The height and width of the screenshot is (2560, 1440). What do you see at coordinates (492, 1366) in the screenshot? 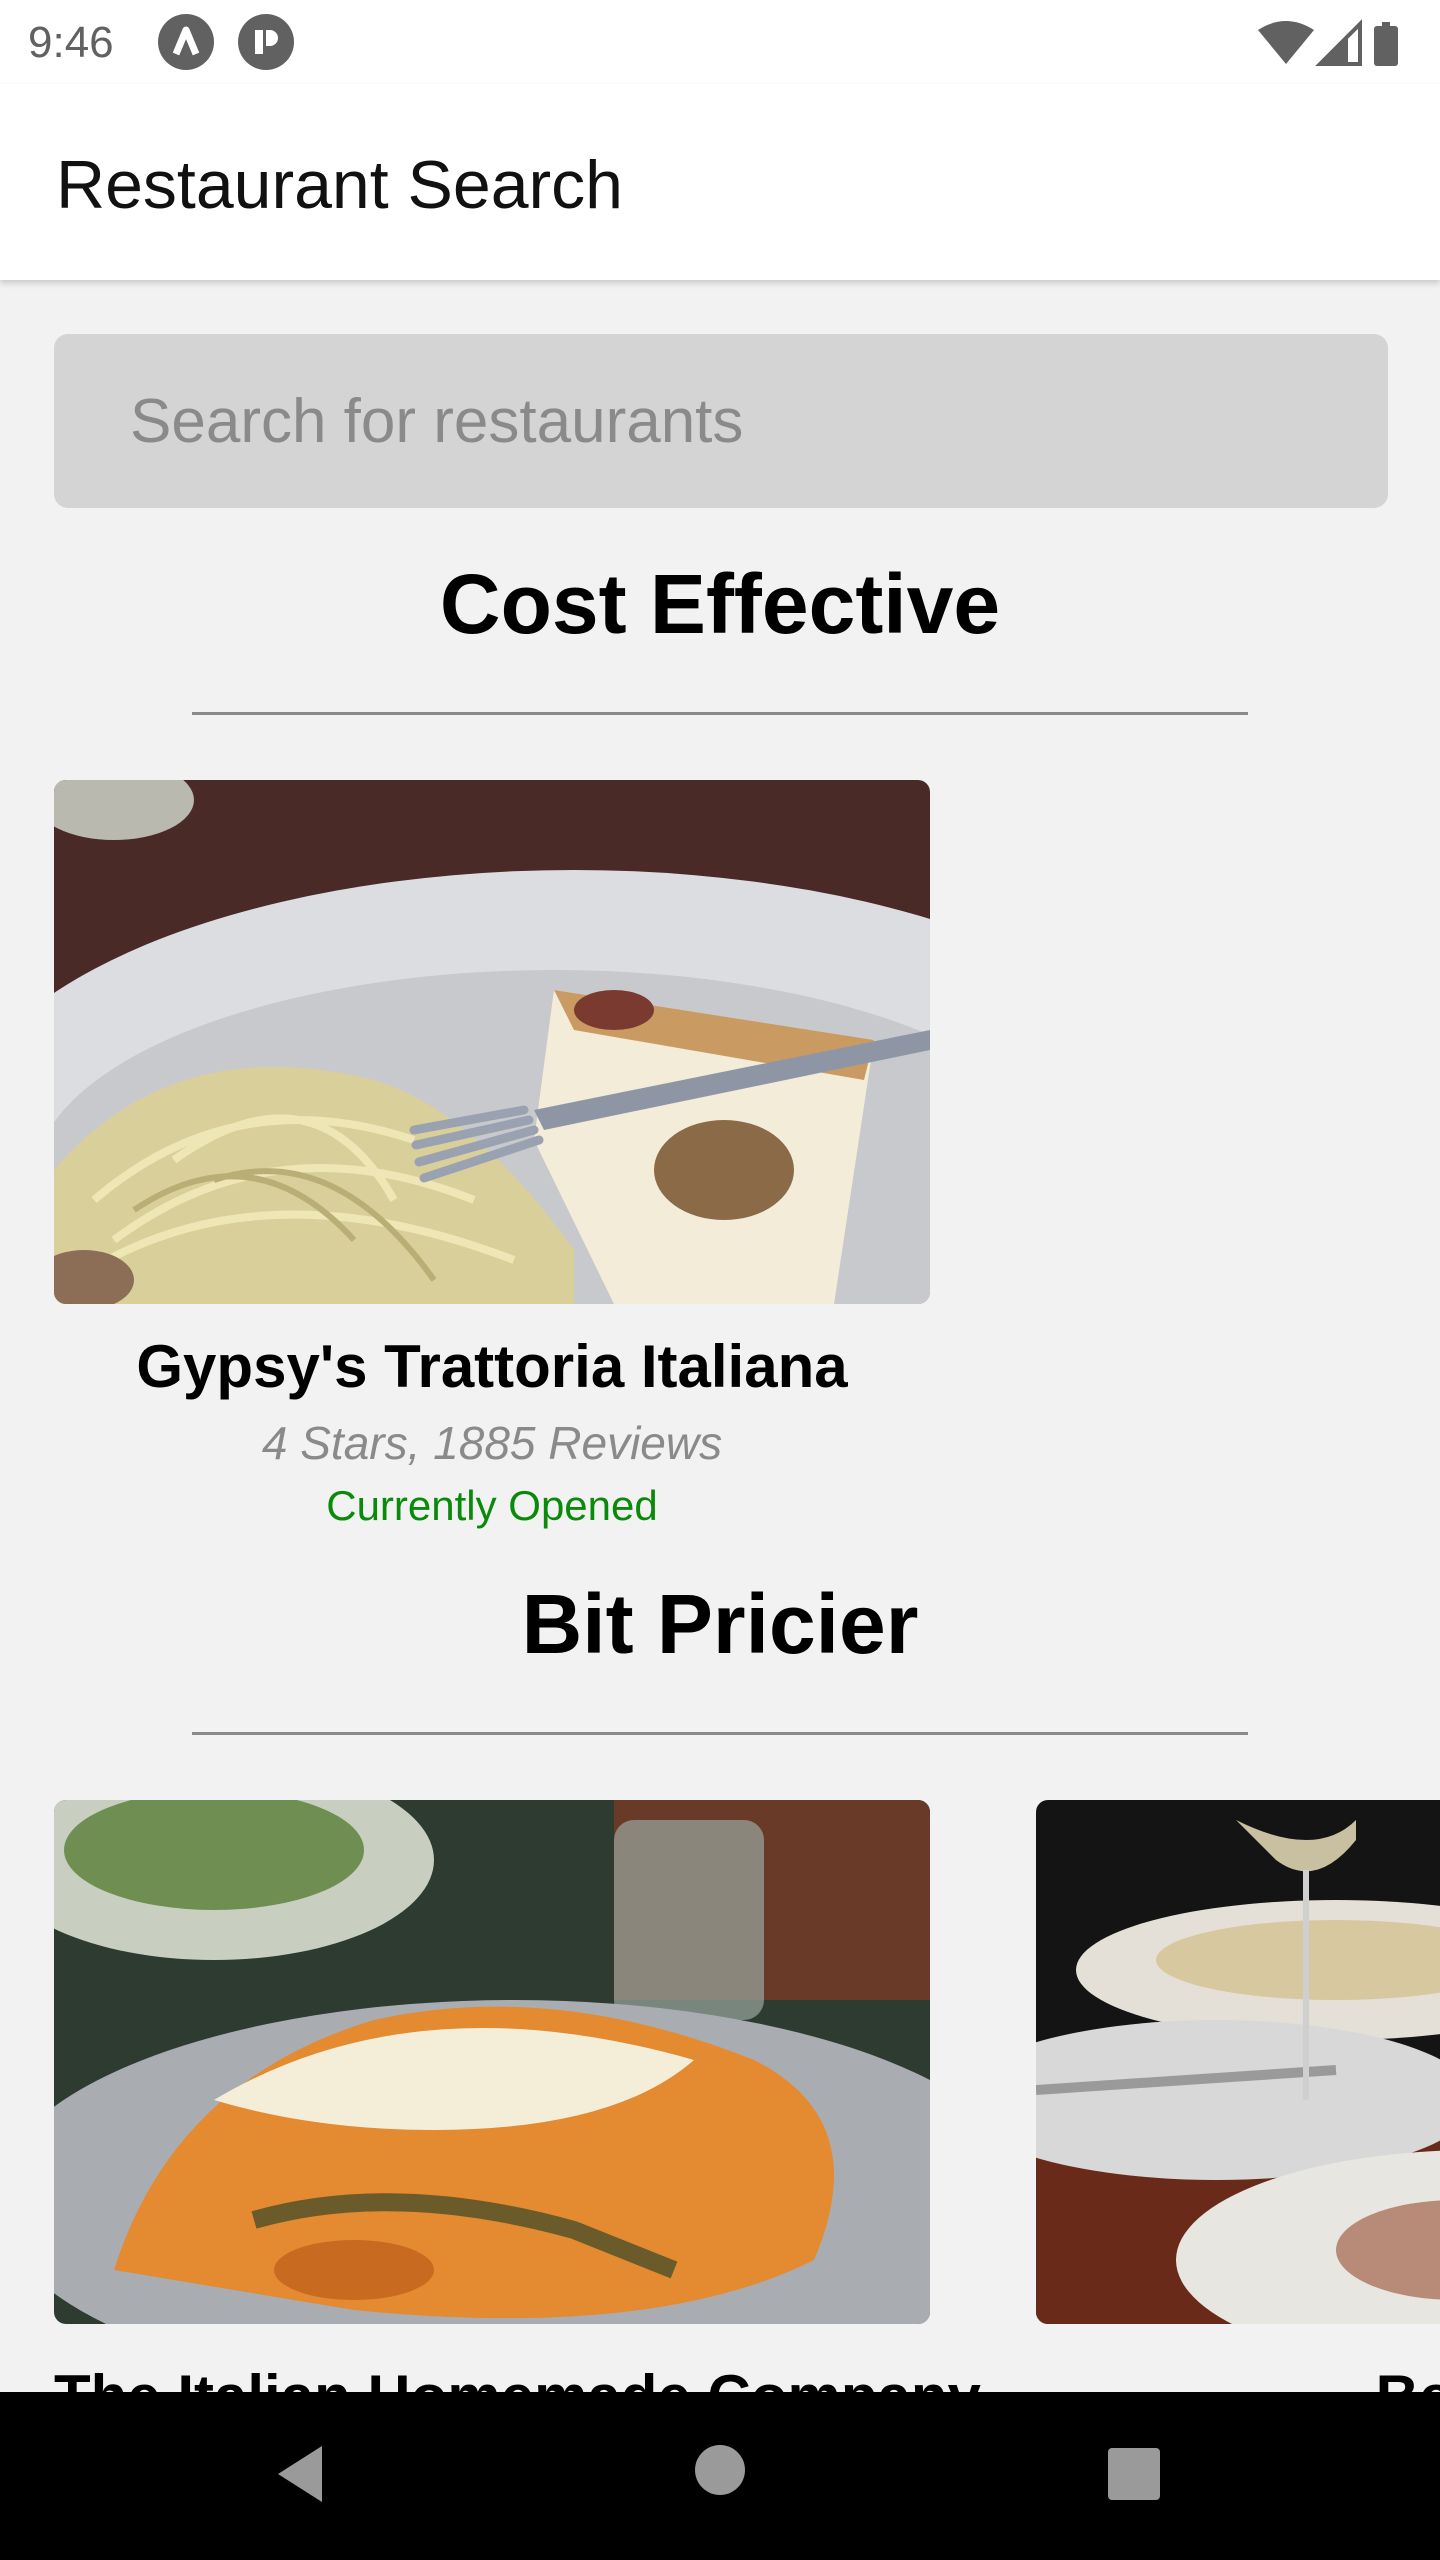
I see `restaurant-name: Gypsy's Trattoria Italiana` at bounding box center [492, 1366].